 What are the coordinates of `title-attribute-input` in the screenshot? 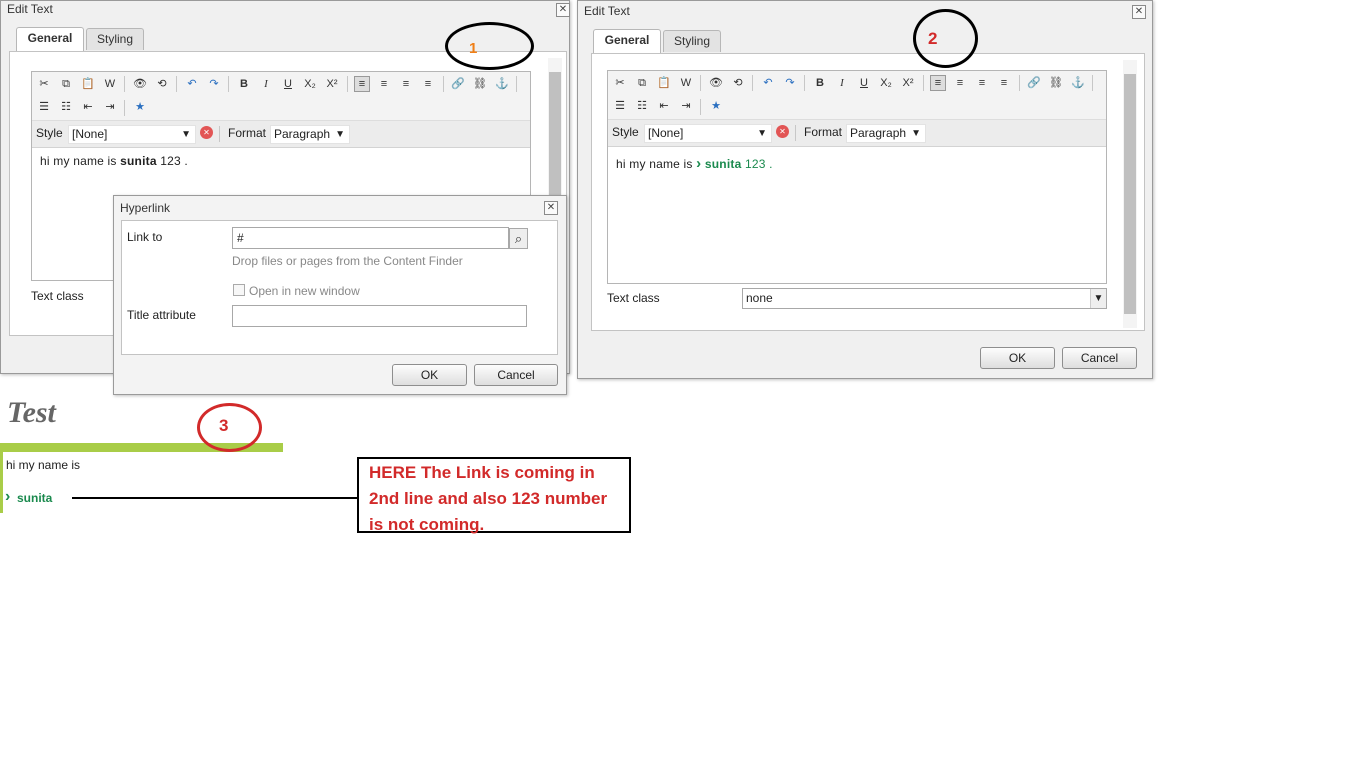 It's located at (379, 316).